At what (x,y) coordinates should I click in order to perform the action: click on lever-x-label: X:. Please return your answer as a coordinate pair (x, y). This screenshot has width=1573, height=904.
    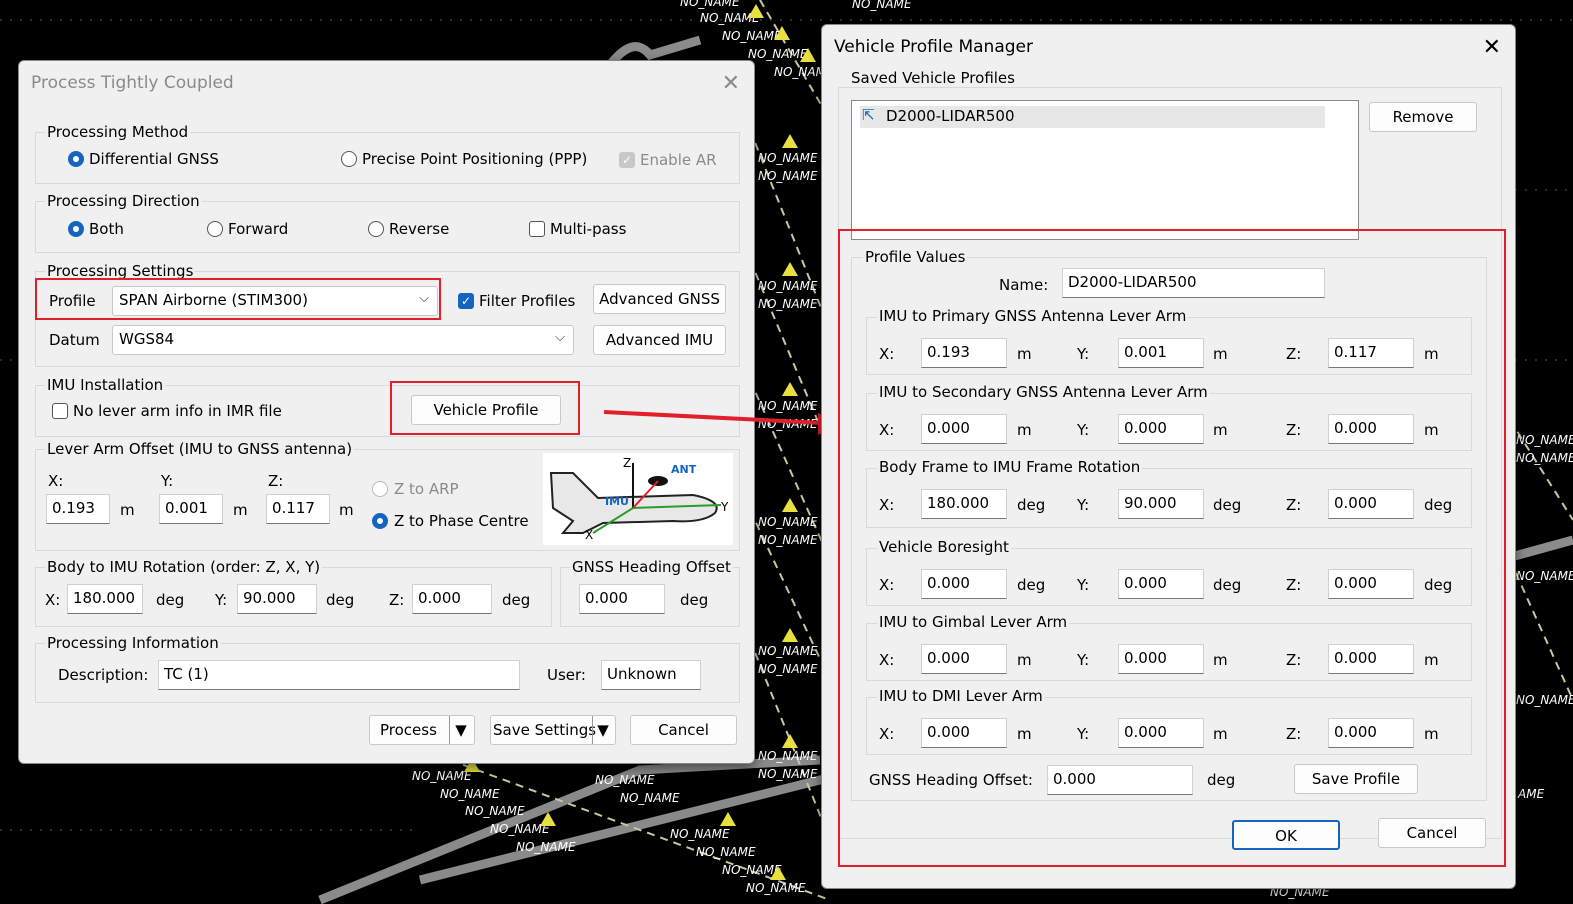
    Looking at the image, I should click on (56, 481).